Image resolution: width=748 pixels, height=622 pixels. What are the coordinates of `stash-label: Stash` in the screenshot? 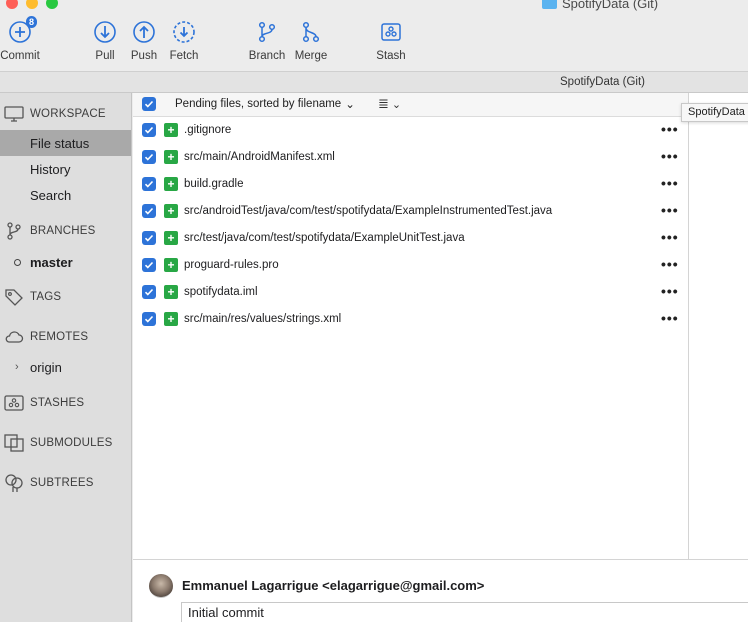 It's located at (391, 56).